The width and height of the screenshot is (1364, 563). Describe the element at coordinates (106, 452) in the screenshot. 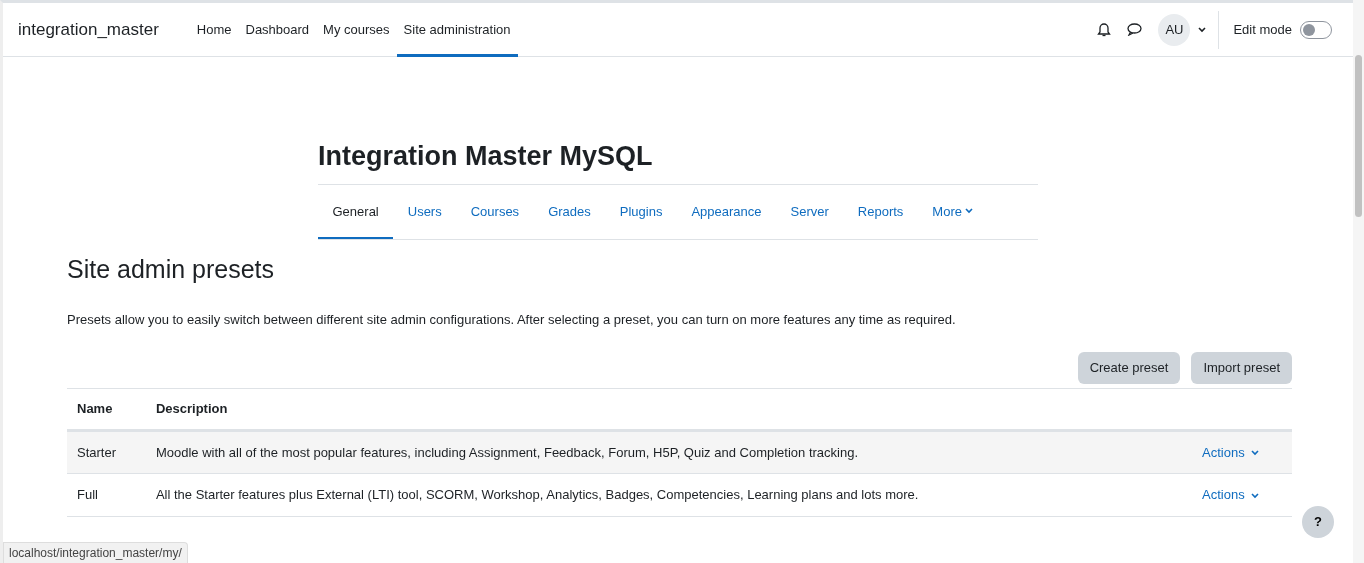

I see `table-cell: Starter` at that location.